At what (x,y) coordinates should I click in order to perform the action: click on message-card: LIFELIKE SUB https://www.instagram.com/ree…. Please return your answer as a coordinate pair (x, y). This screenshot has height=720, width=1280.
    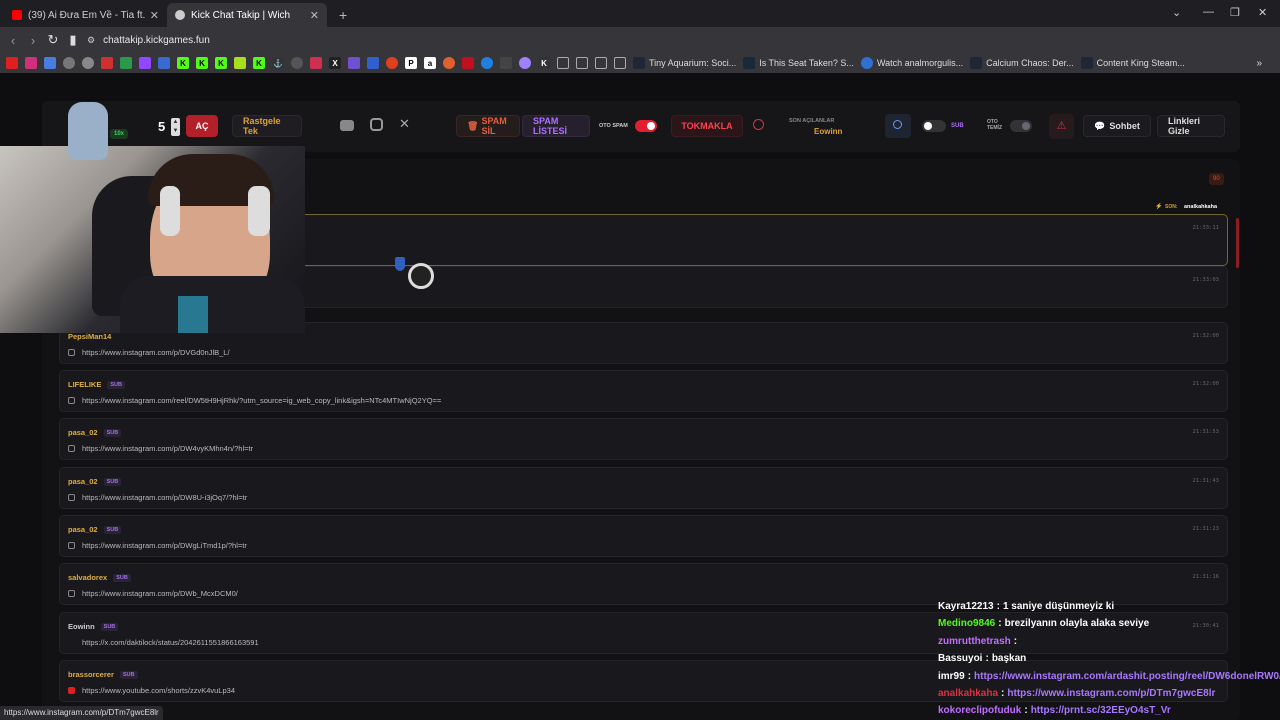
    Looking at the image, I should click on (643, 391).